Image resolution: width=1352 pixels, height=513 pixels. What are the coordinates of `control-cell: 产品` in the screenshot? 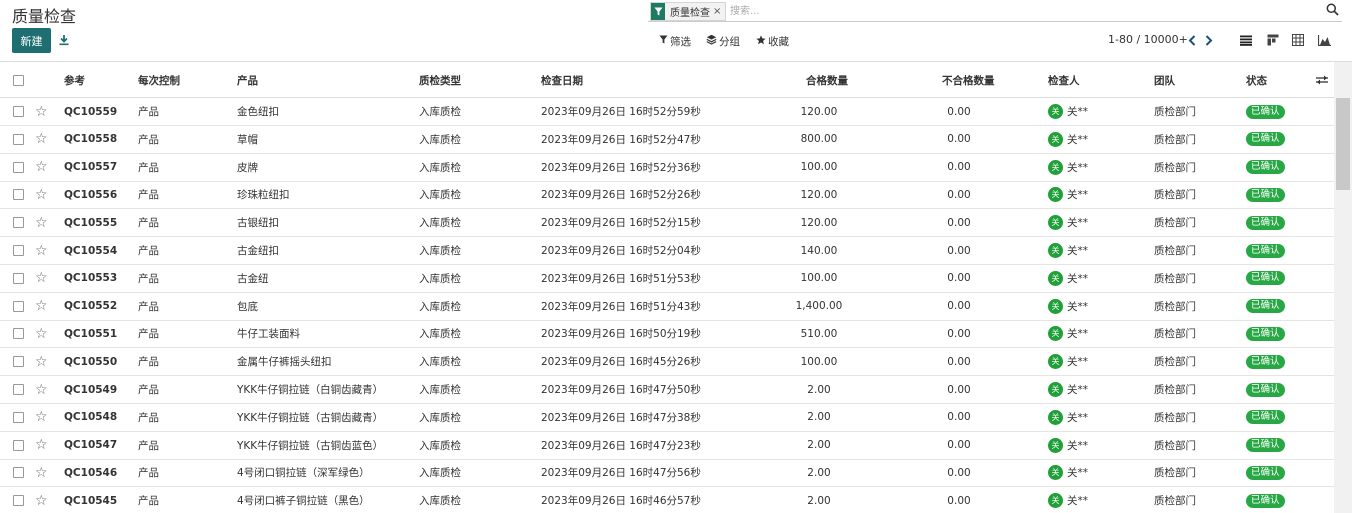 It's located at (148, 112).